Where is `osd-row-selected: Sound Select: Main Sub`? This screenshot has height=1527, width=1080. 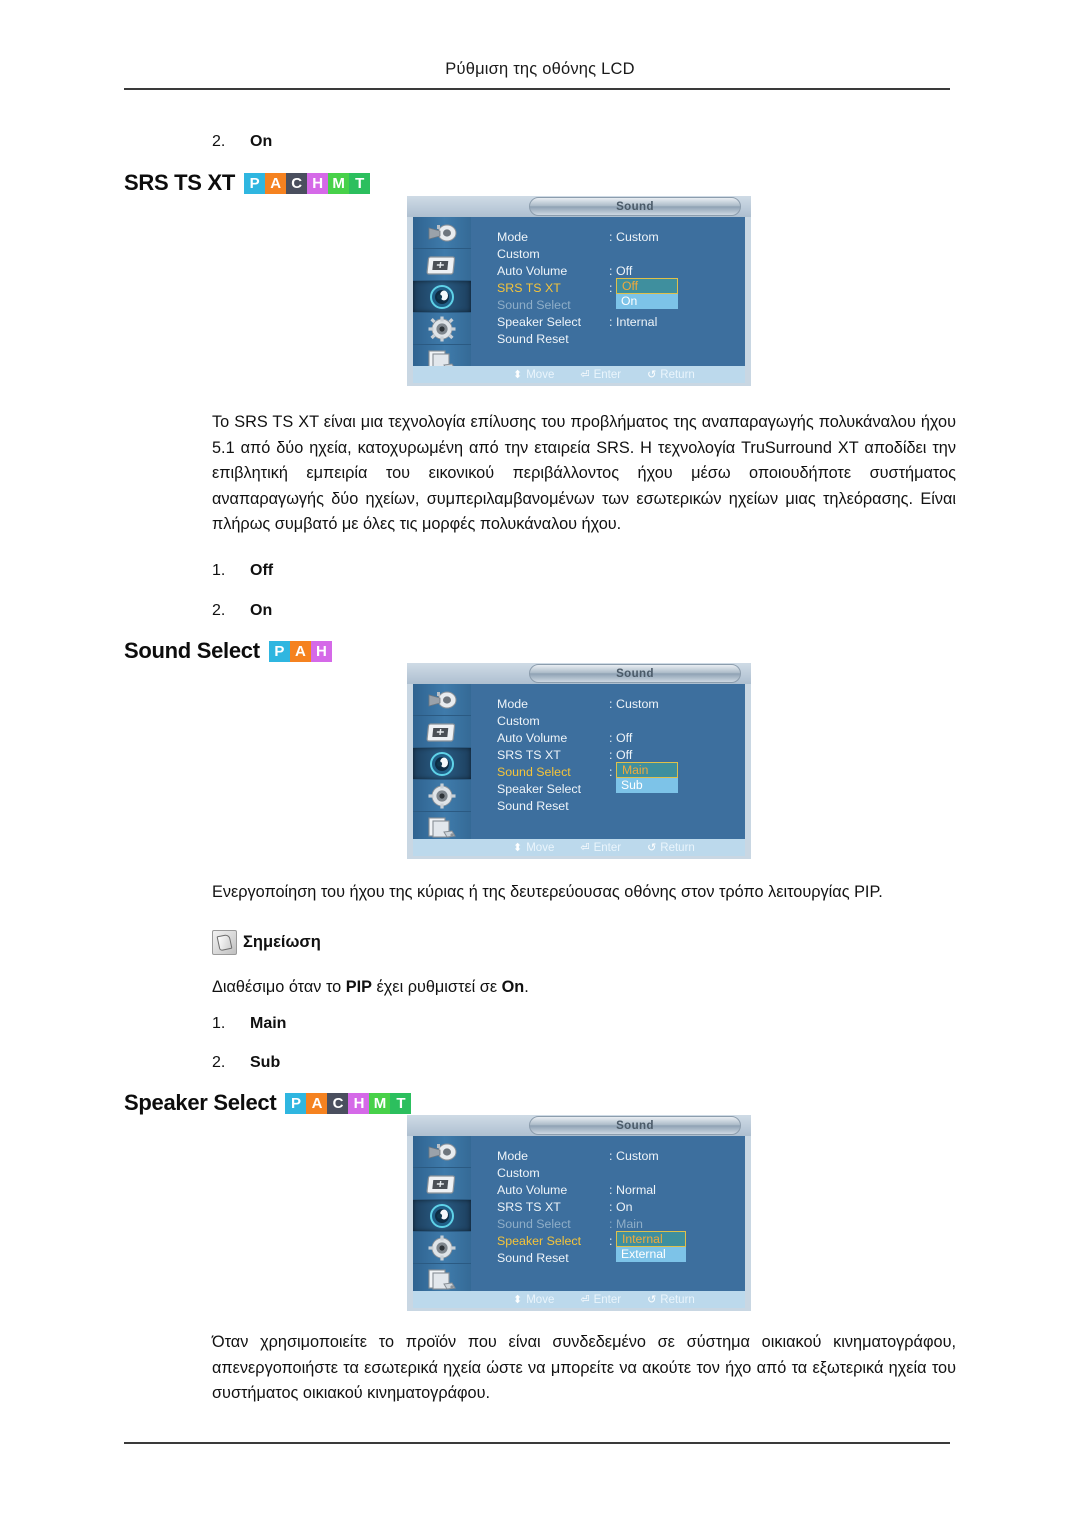
osd-row-selected: Sound Select: Main Sub is located at coordinates (618, 777).